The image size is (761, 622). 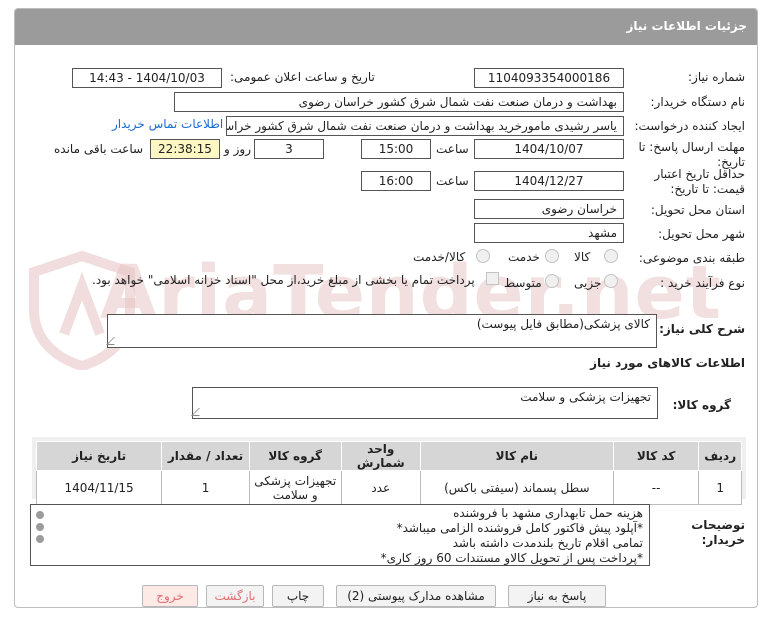 I want to click on items-info-title: اطلاعات کالاهای مورد نیاز, so click(x=667, y=363).